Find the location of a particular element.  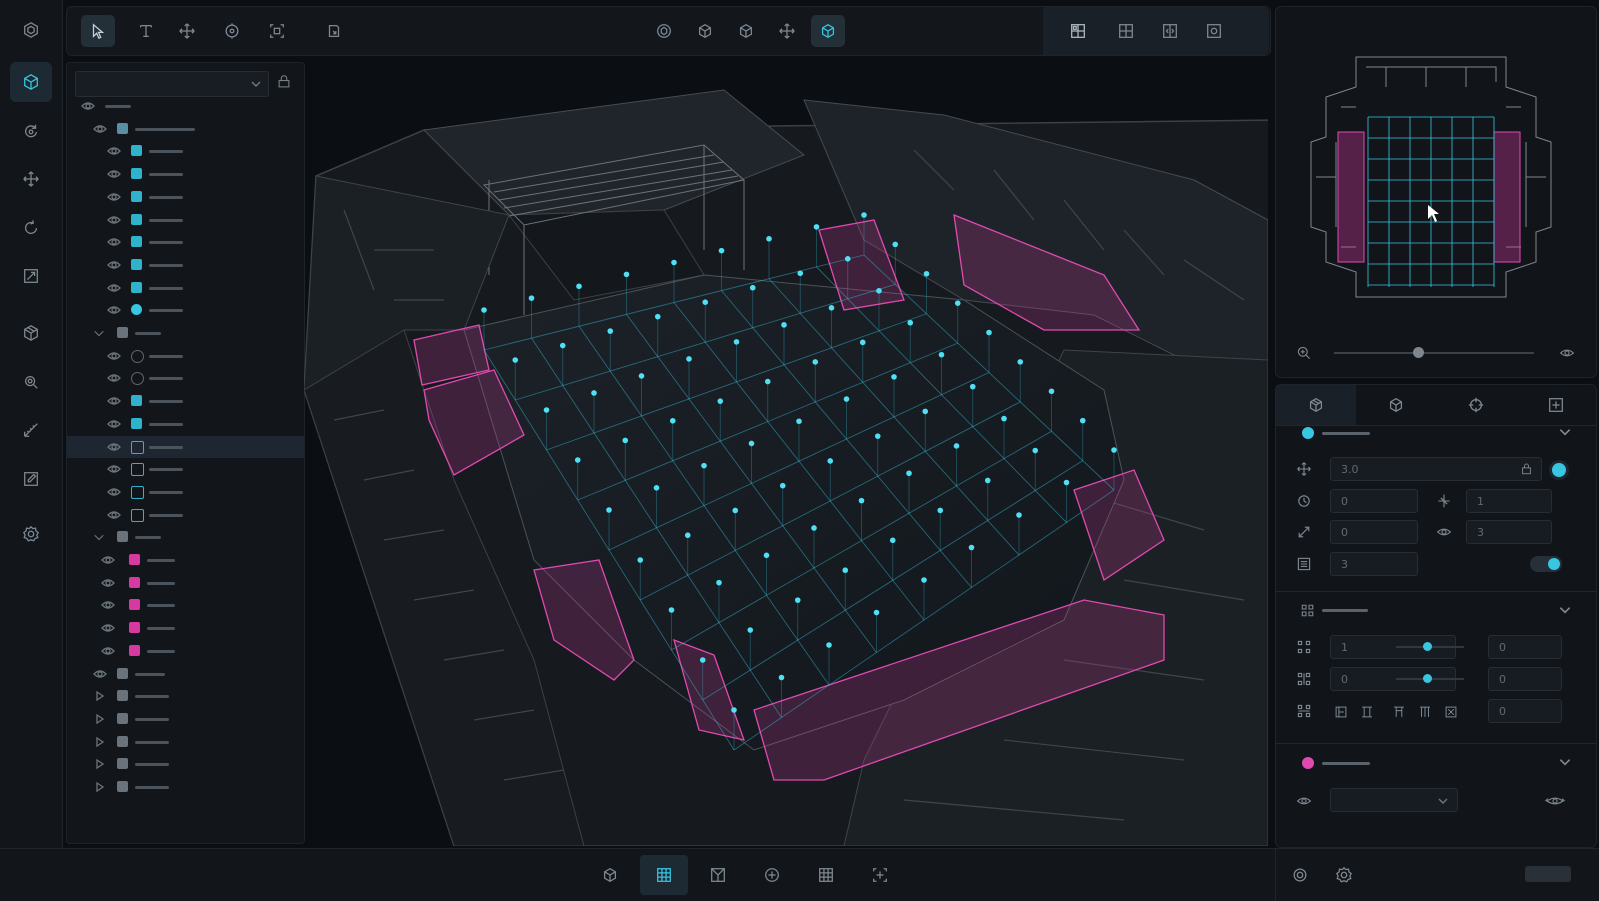

package-icon is located at coordinates (31, 333).